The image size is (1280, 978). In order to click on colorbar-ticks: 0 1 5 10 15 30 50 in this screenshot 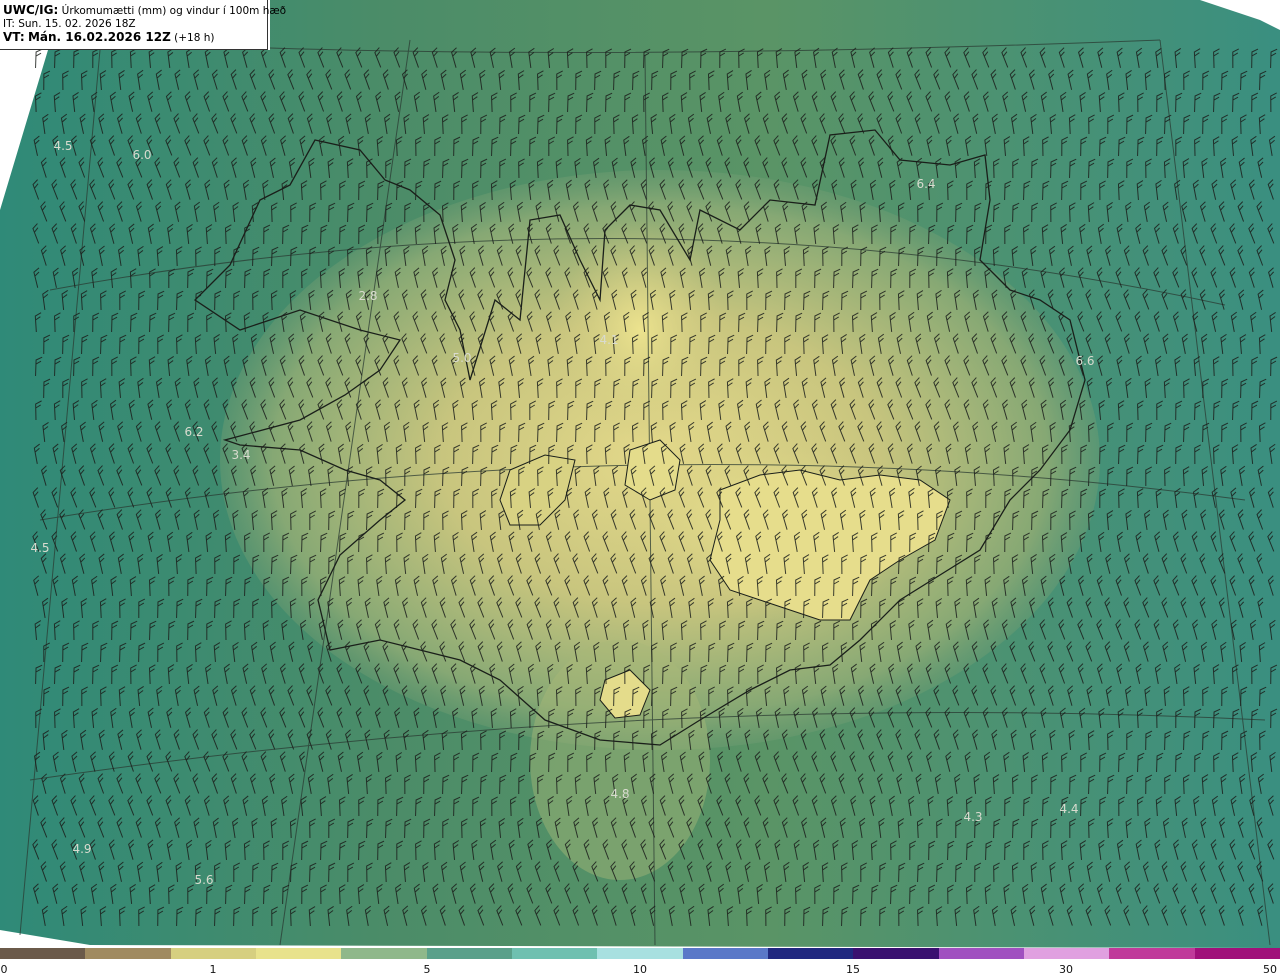, I will do `click(640, 969)`.